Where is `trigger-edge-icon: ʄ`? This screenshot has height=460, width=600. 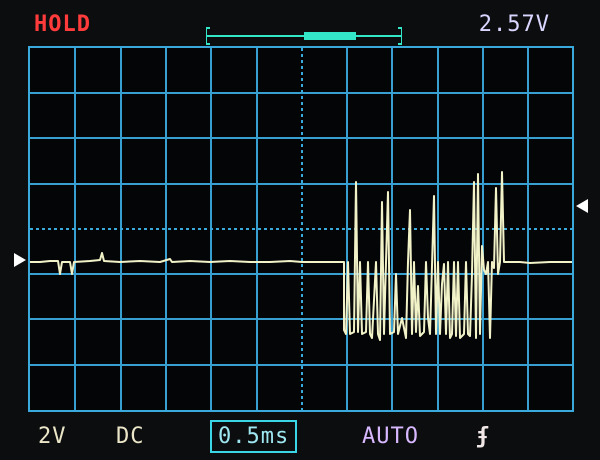
trigger-edge-icon: ʄ is located at coordinates (483, 436).